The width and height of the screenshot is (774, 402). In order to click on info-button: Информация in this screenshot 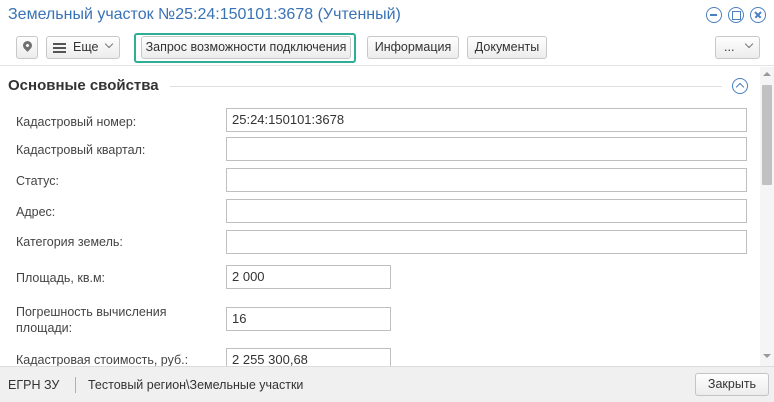, I will do `click(413, 47)`.